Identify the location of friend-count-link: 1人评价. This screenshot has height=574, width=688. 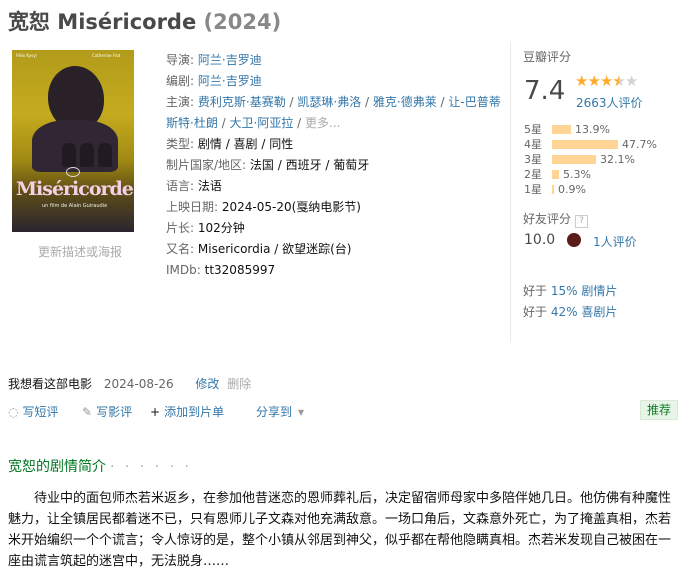
(615, 241).